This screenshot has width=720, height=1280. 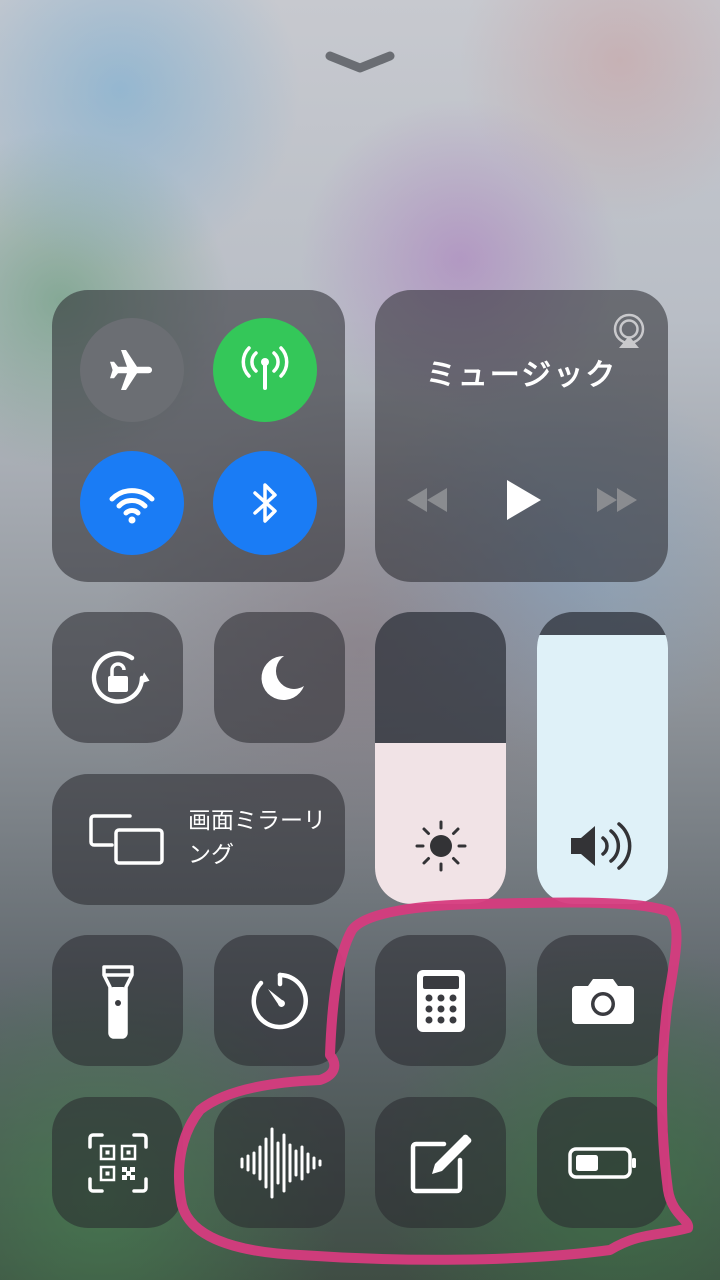 I want to click on speaker-icon, so click(x=600, y=846).